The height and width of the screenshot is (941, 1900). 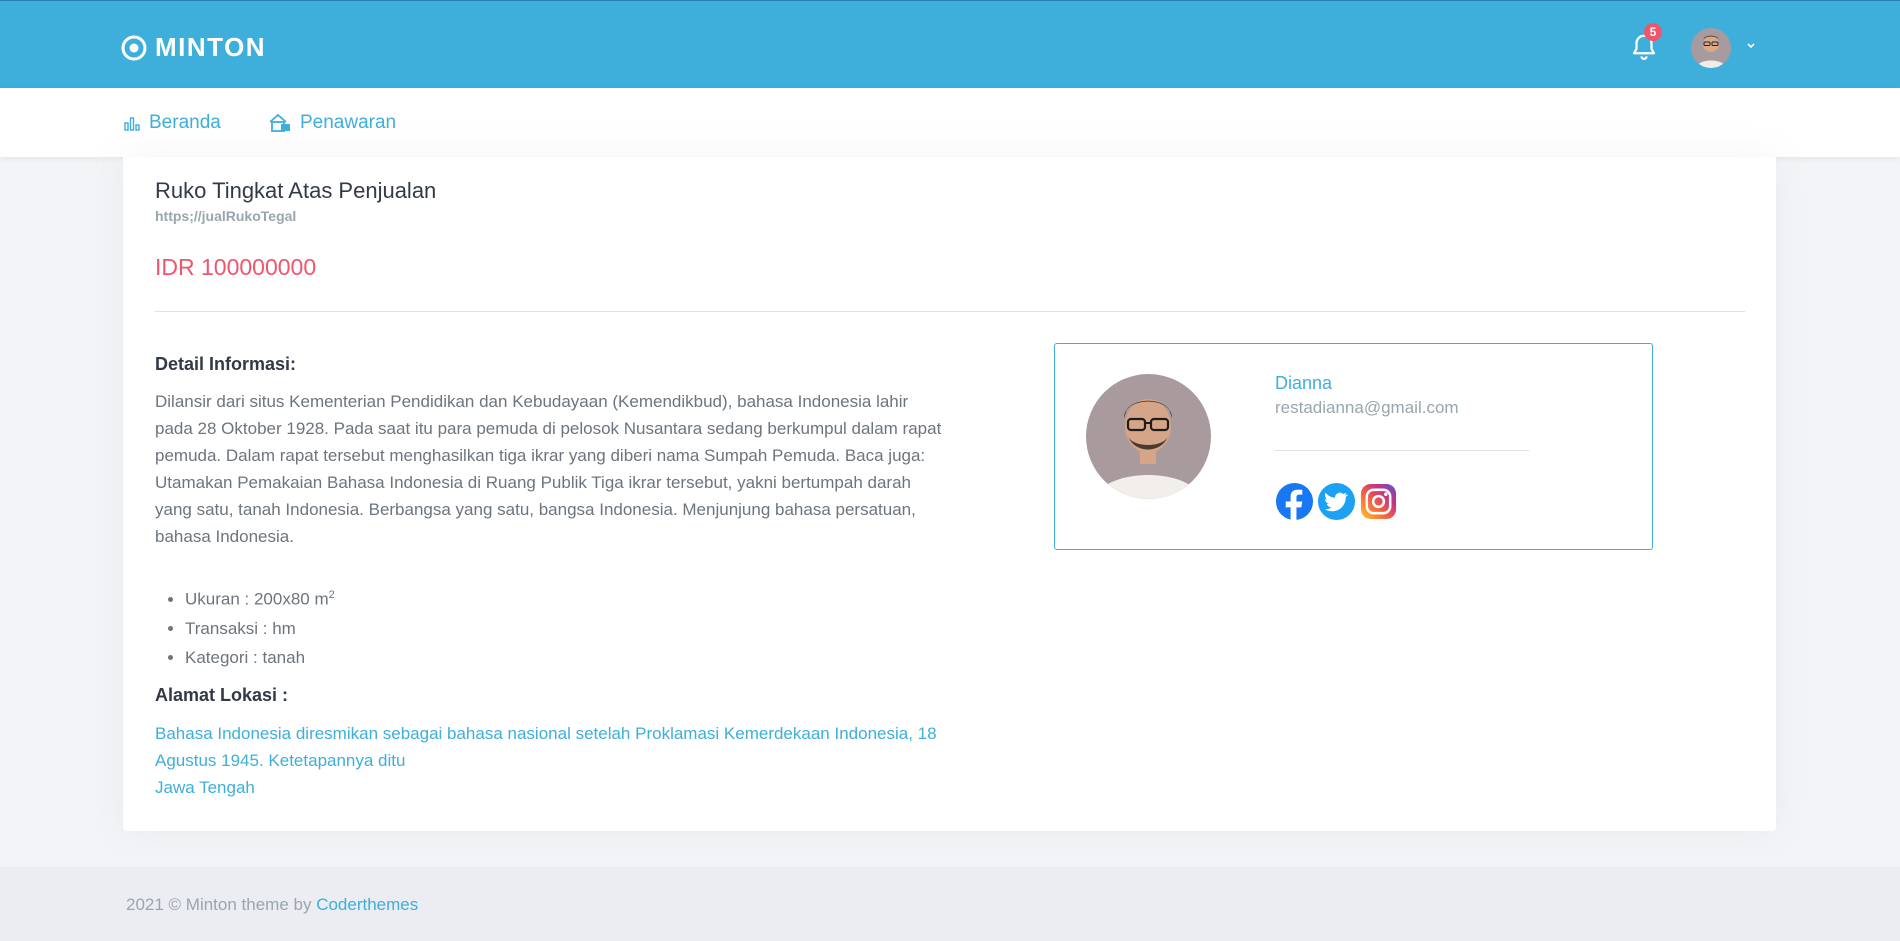 I want to click on divider, so click(x=950, y=311).